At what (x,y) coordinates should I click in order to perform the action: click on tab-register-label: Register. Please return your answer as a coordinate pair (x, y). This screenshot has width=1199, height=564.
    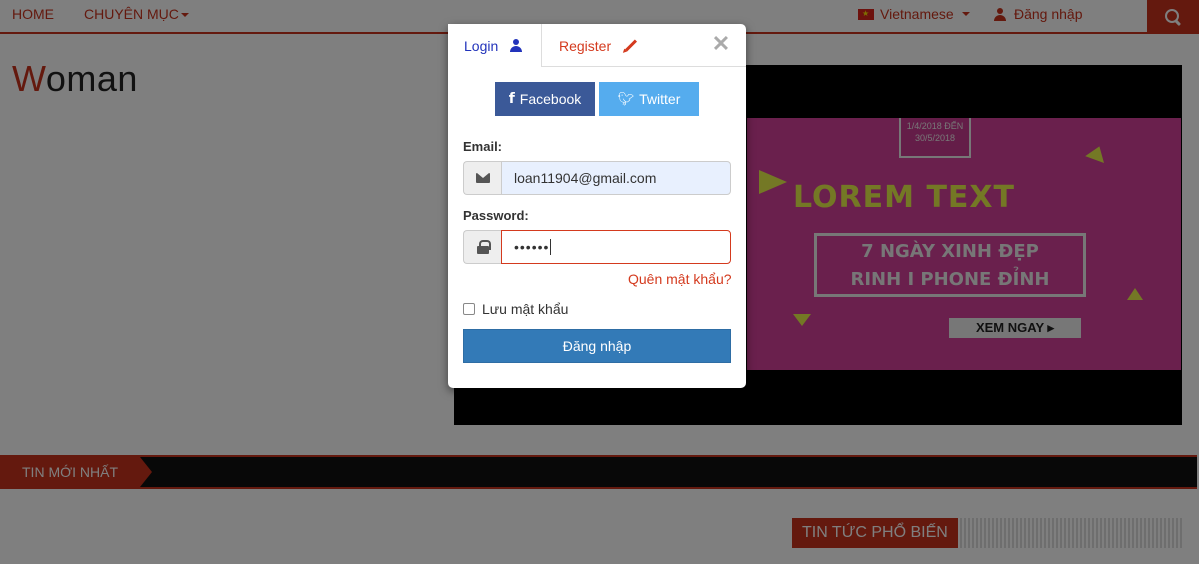
    Looking at the image, I should click on (585, 45).